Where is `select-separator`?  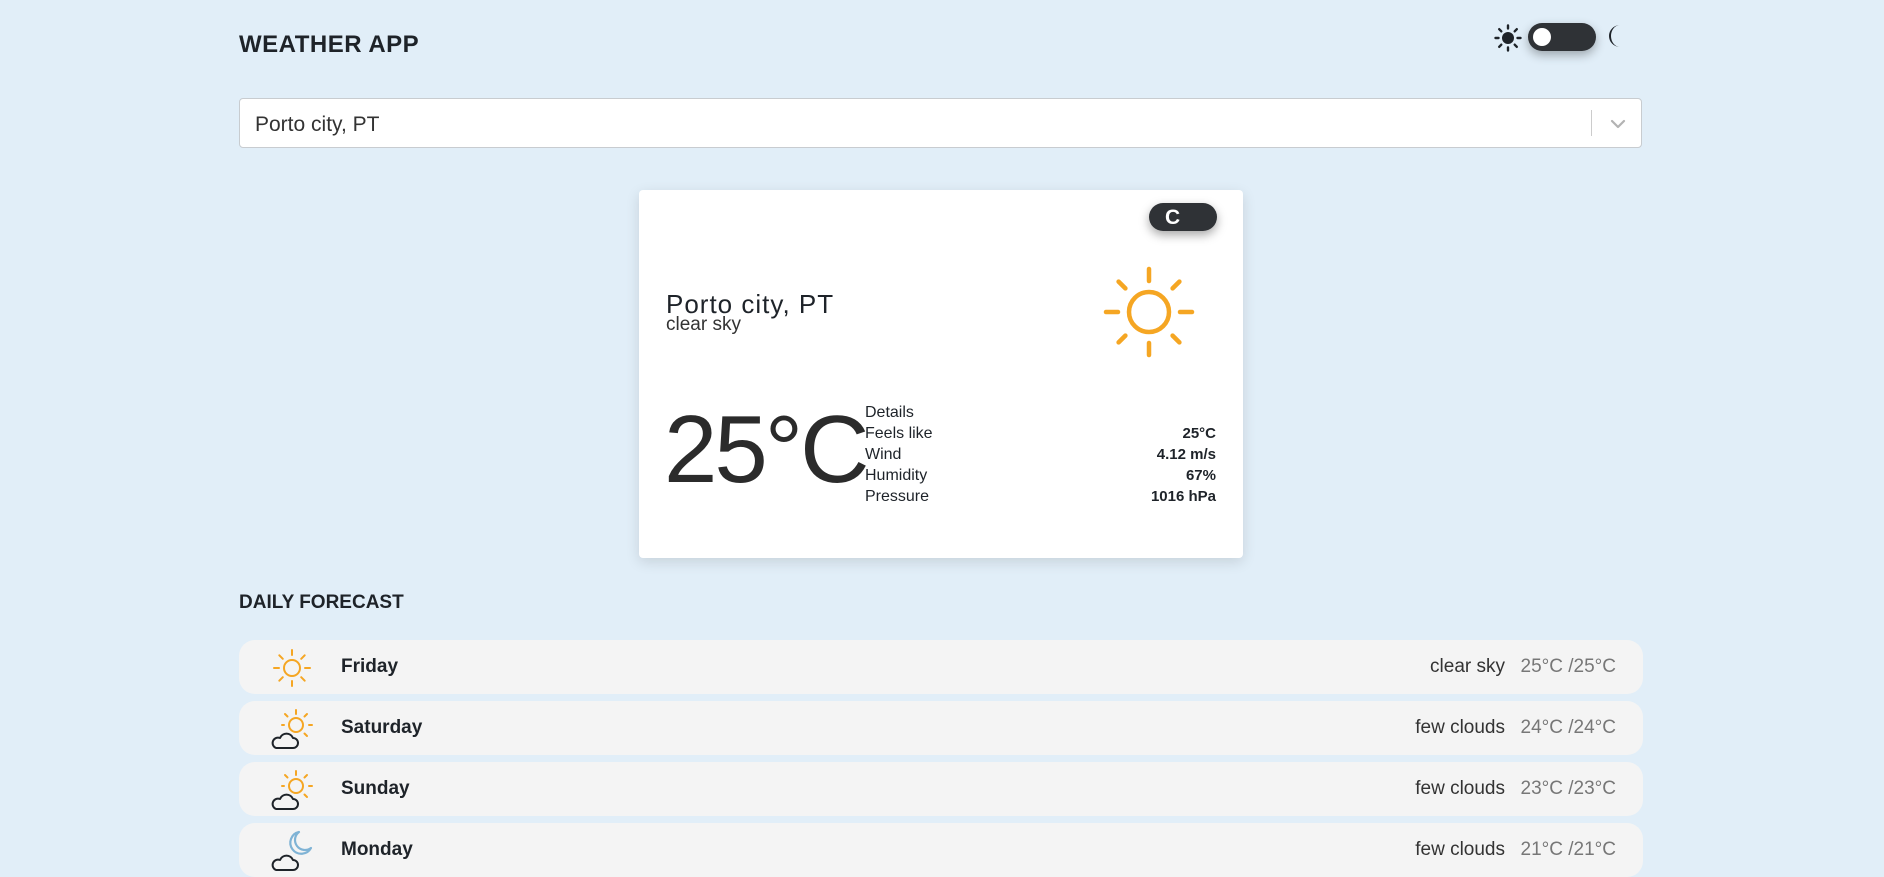 select-separator is located at coordinates (1591, 123).